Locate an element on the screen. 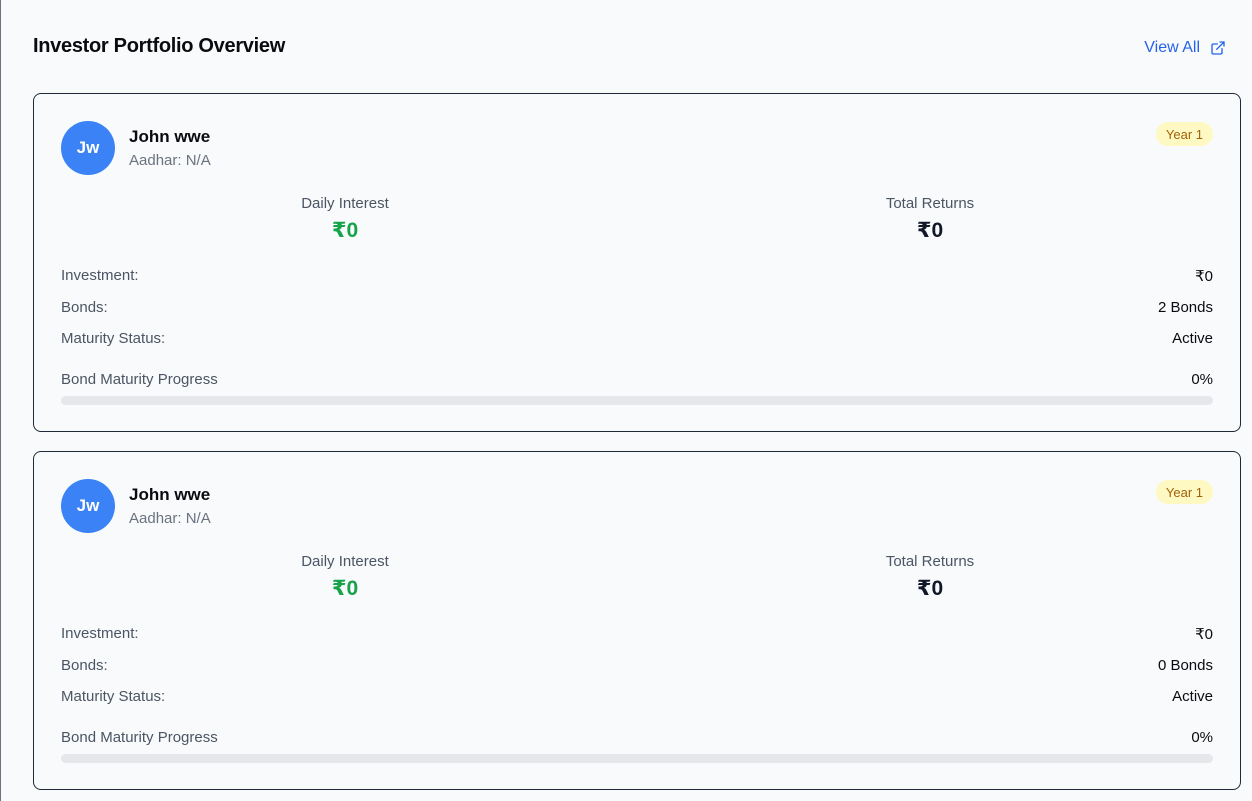  page-title: Investor Portfolio Overview is located at coordinates (159, 45).